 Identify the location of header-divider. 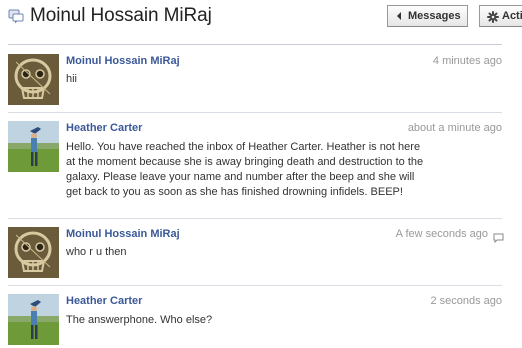
(255, 44).